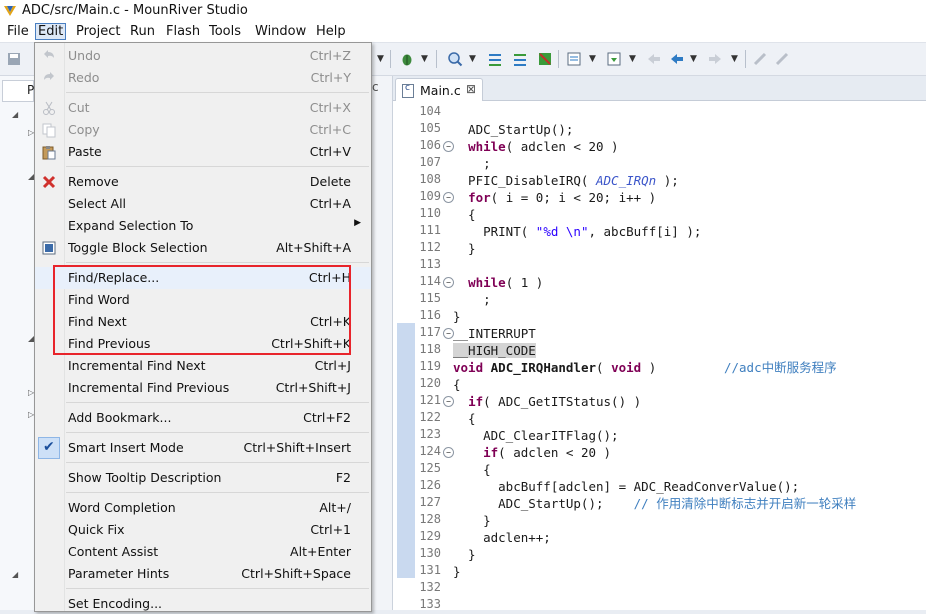 The height and width of the screenshot is (614, 926). I want to click on menu-item-parameter-hints: Parameter Hints Ctrl+Shift+Space, so click(203, 574).